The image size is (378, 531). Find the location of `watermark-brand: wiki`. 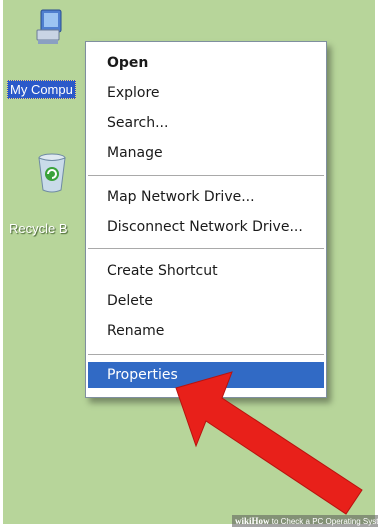

watermark-brand: wiki is located at coordinates (243, 521).